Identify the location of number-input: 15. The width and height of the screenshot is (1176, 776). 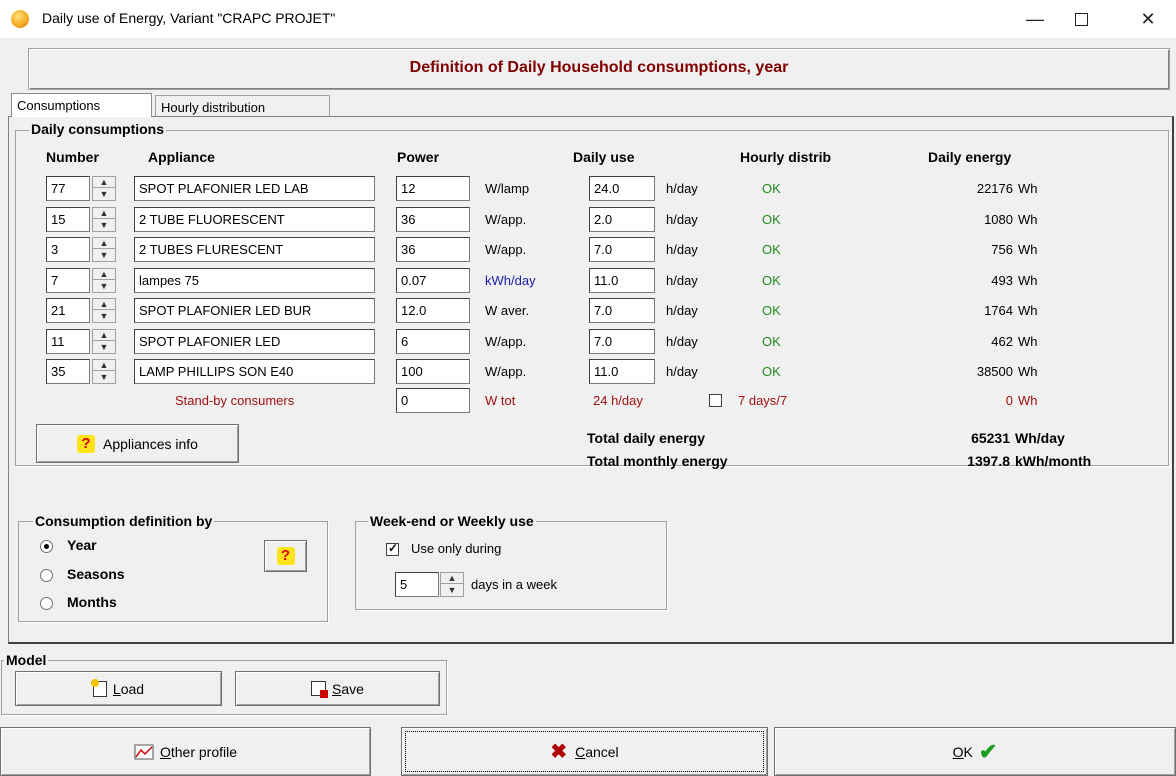
(68, 219).